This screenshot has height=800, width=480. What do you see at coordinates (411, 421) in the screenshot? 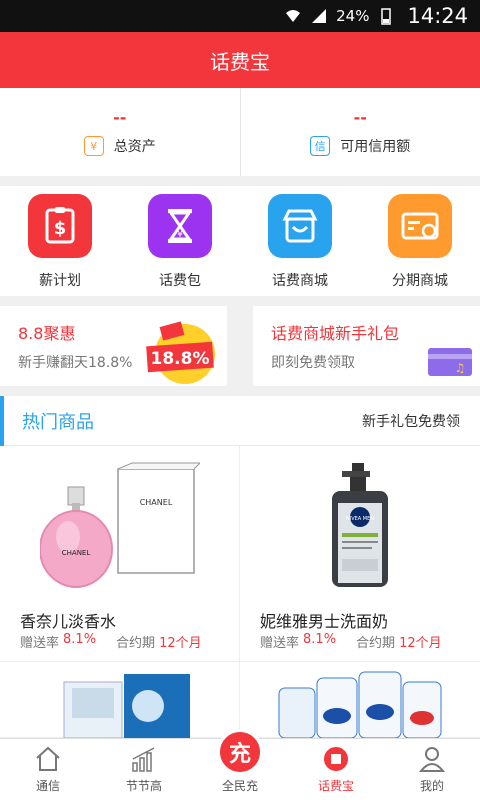
I see `newbie-gift-link: 新手礼包免费领` at bounding box center [411, 421].